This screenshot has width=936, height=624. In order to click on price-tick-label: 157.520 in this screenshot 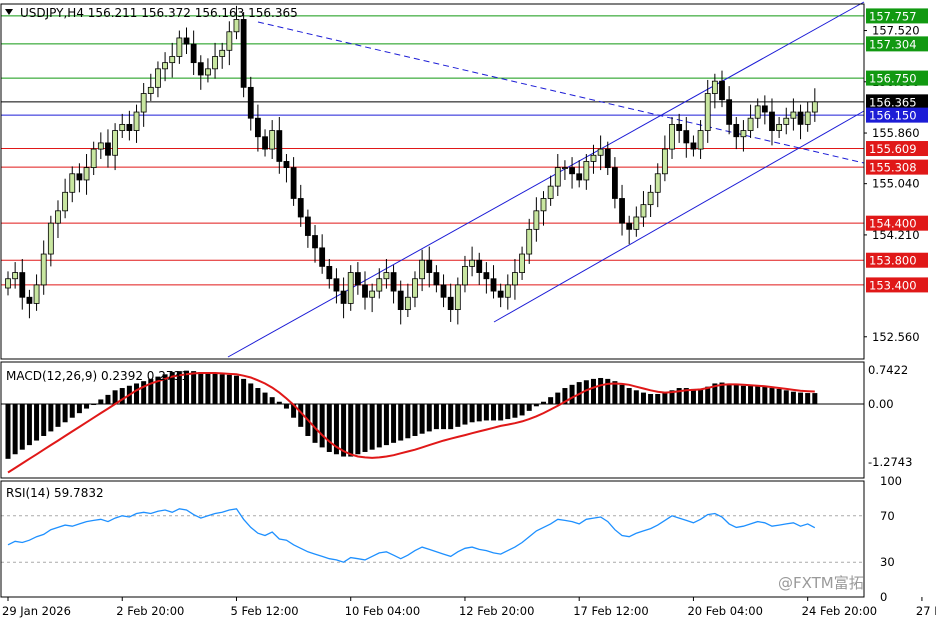, I will do `click(896, 31)`.